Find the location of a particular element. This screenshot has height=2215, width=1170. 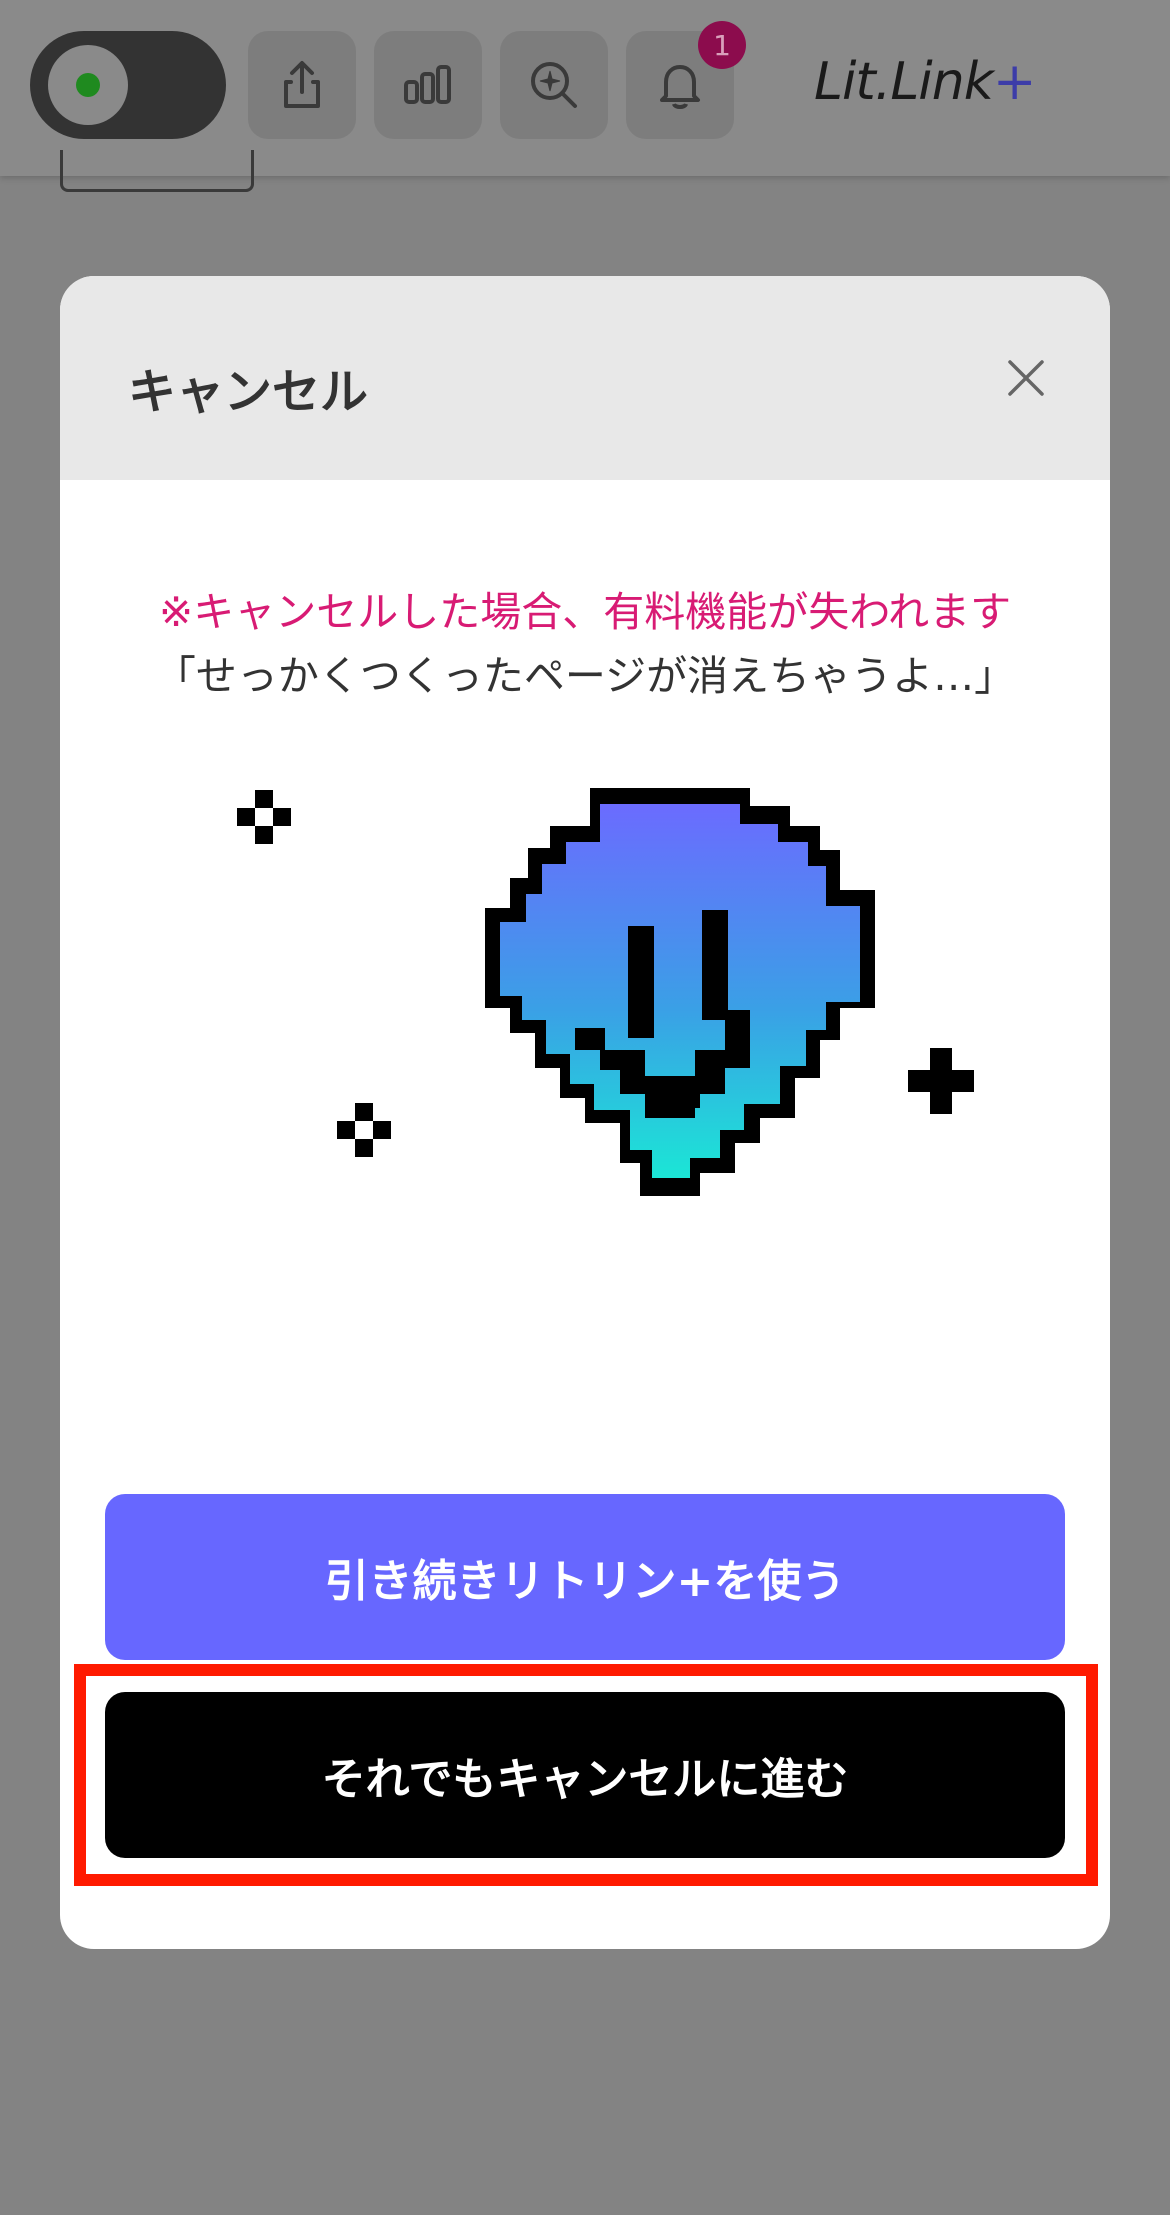

bell-icon is located at coordinates (680, 87).